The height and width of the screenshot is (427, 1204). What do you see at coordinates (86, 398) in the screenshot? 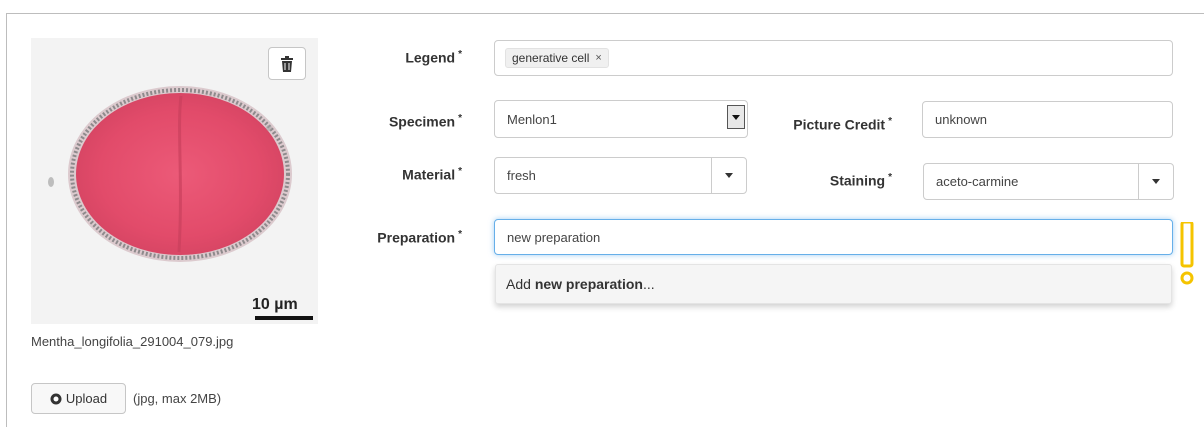
I see `upload-button-label: Upload` at bounding box center [86, 398].